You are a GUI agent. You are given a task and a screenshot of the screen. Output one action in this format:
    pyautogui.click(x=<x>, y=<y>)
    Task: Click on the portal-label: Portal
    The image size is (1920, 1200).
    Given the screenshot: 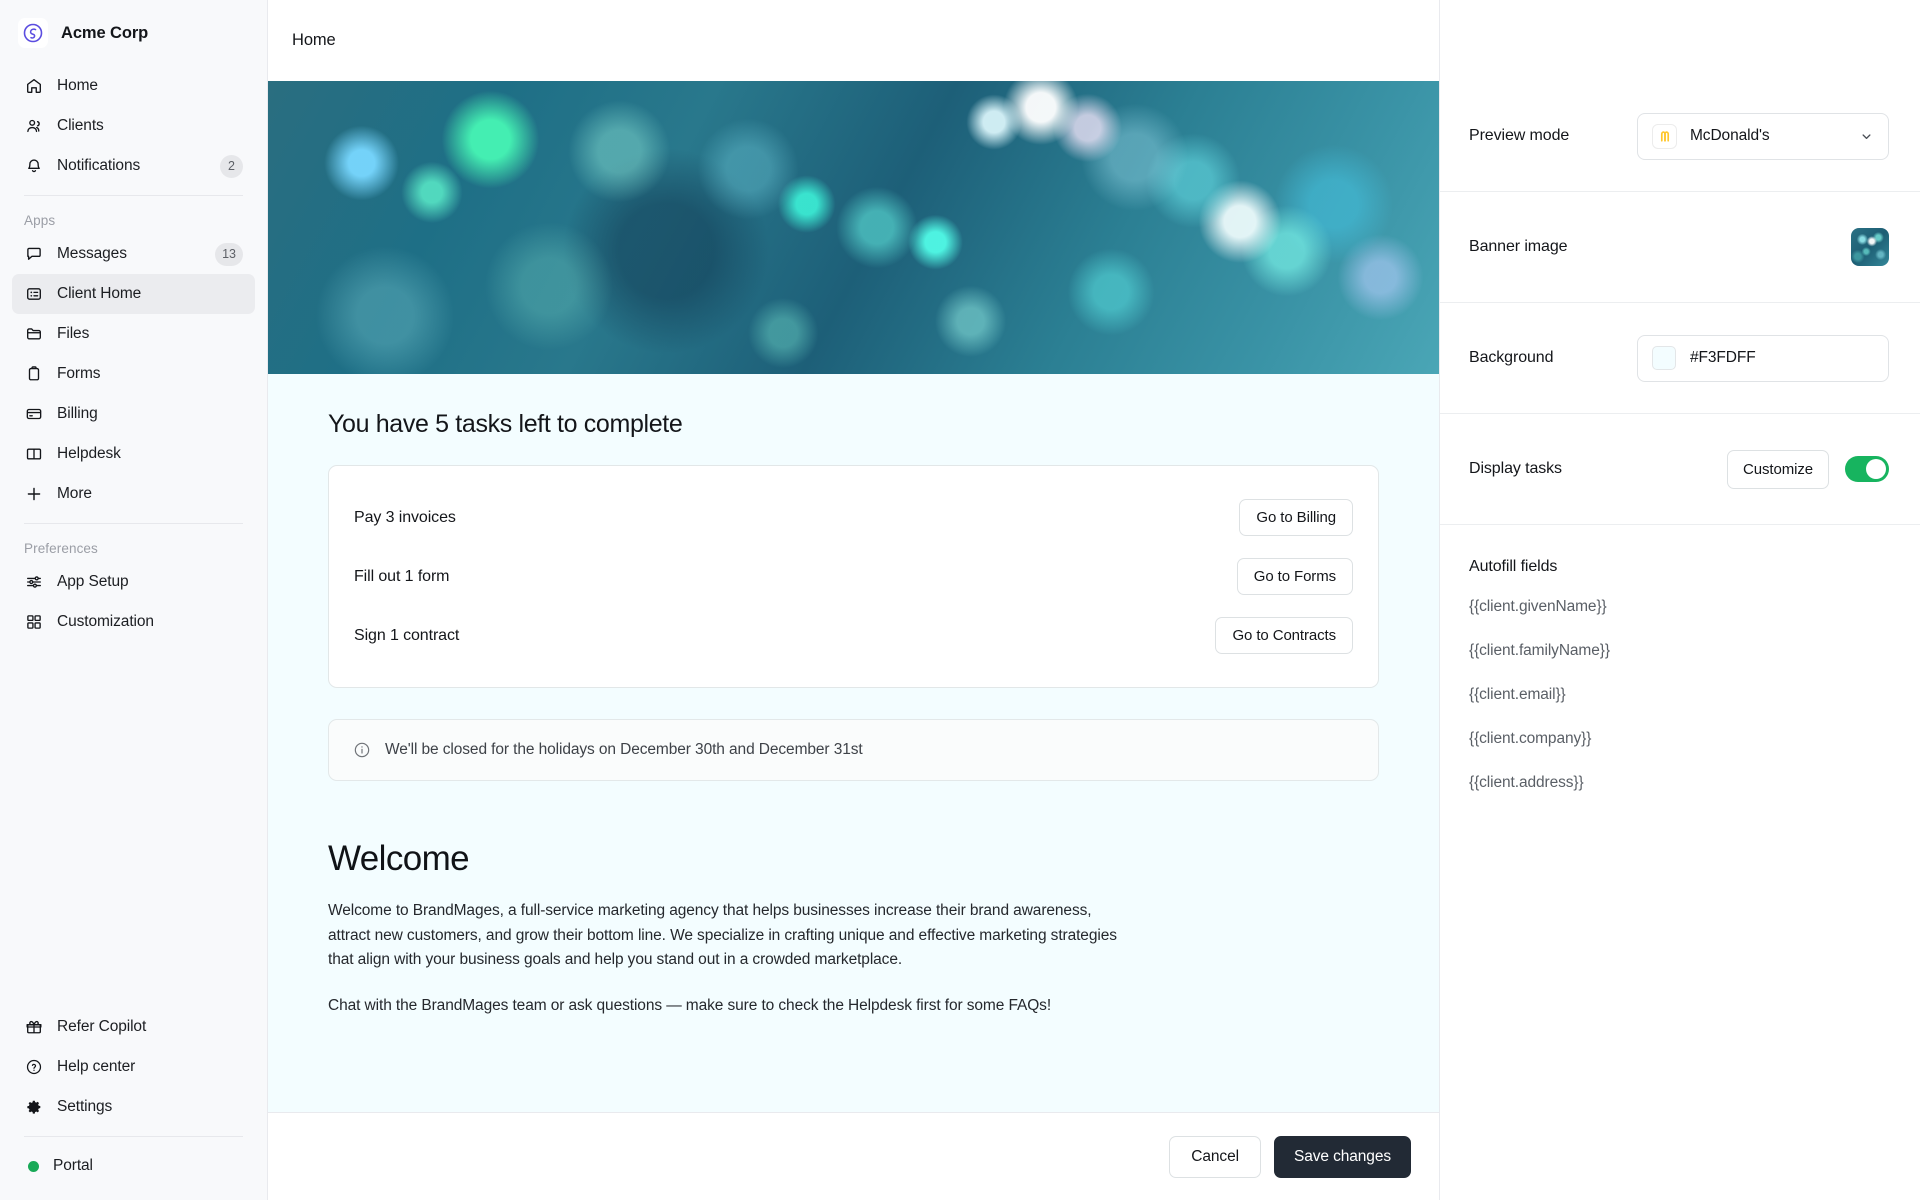 What is the action you would take?
    pyautogui.click(x=73, y=1165)
    